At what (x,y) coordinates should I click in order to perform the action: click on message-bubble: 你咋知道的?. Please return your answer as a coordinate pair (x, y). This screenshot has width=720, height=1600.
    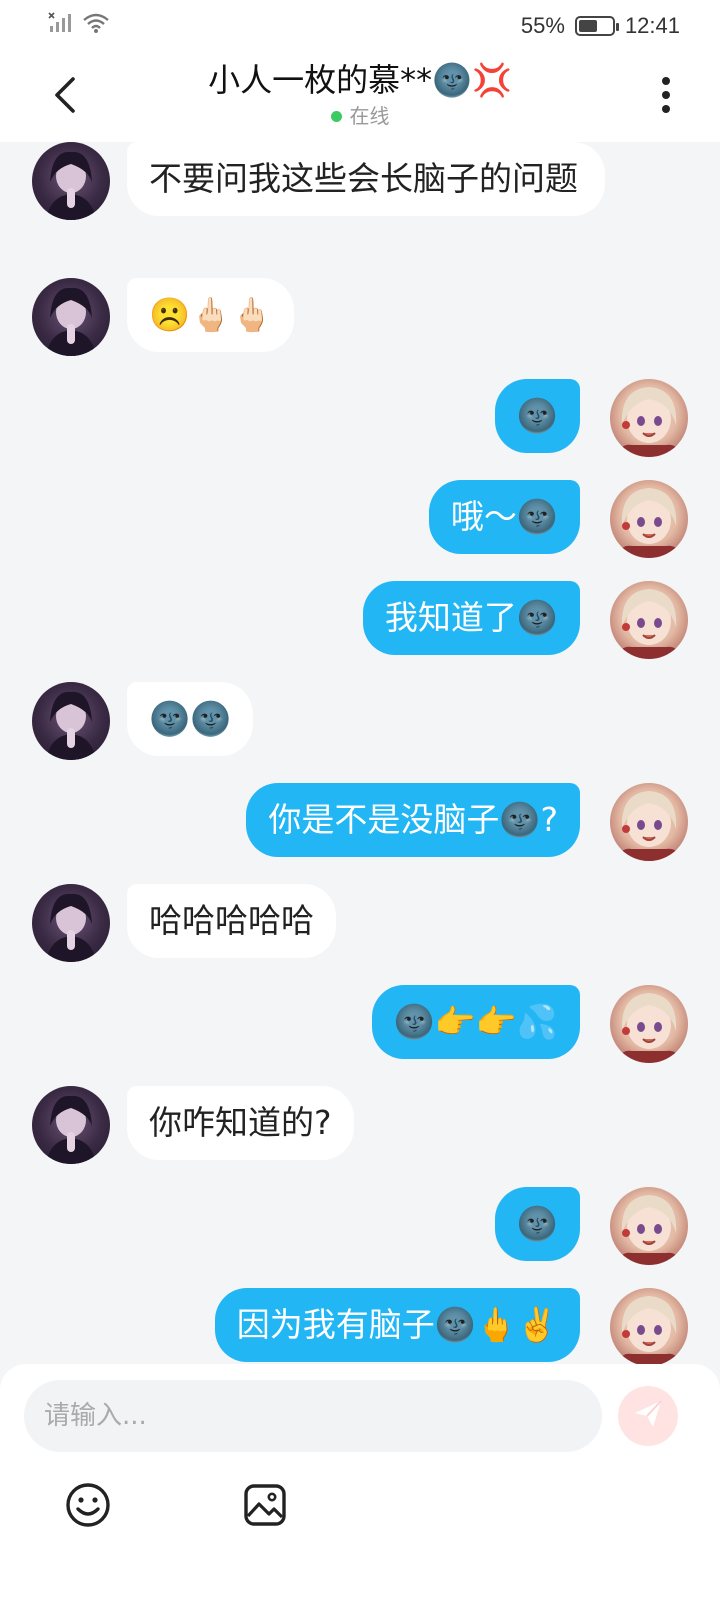
    Looking at the image, I should click on (240, 1123).